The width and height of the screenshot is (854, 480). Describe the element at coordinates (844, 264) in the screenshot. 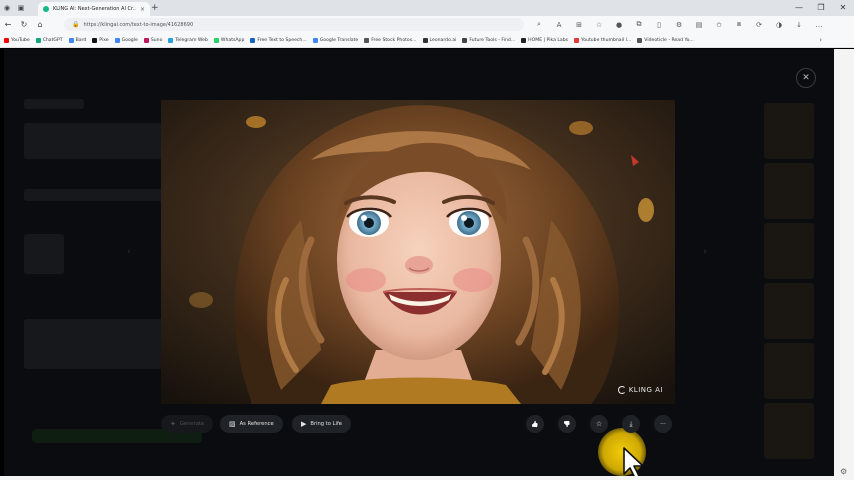

I see `page-scrollbar: ⚙` at that location.